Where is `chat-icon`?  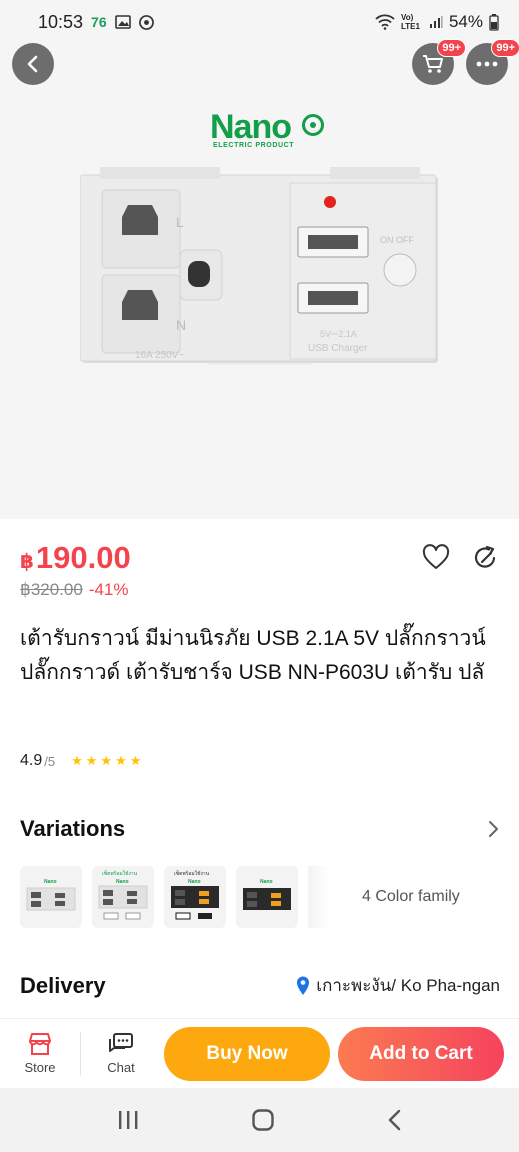 chat-icon is located at coordinates (121, 1042).